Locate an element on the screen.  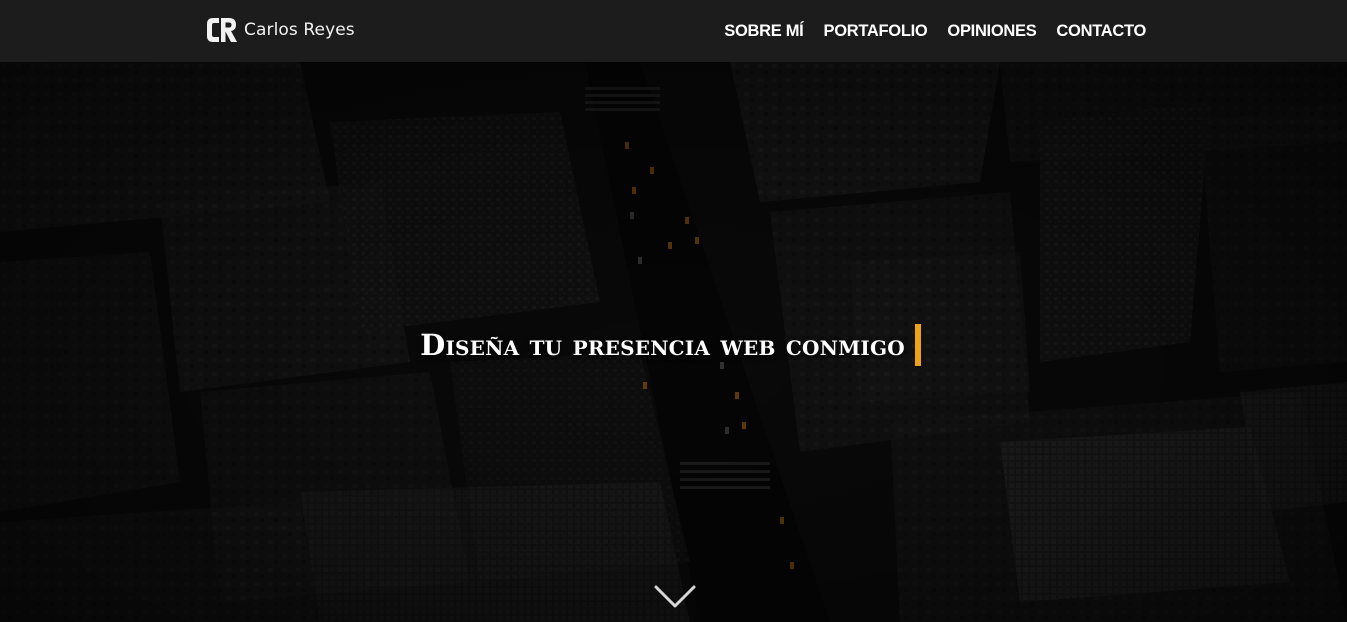
nav-item-portafolio: PORTAFOLIO is located at coordinates (875, 31).